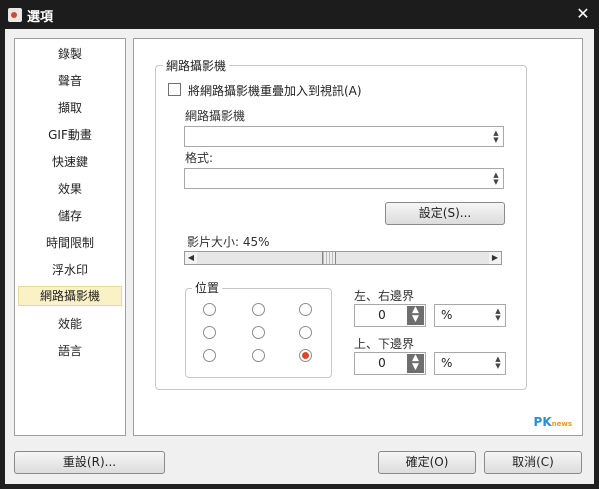 The image size is (599, 489). What do you see at coordinates (305, 332) in the screenshot?
I see `position-middle-right-radio` at bounding box center [305, 332].